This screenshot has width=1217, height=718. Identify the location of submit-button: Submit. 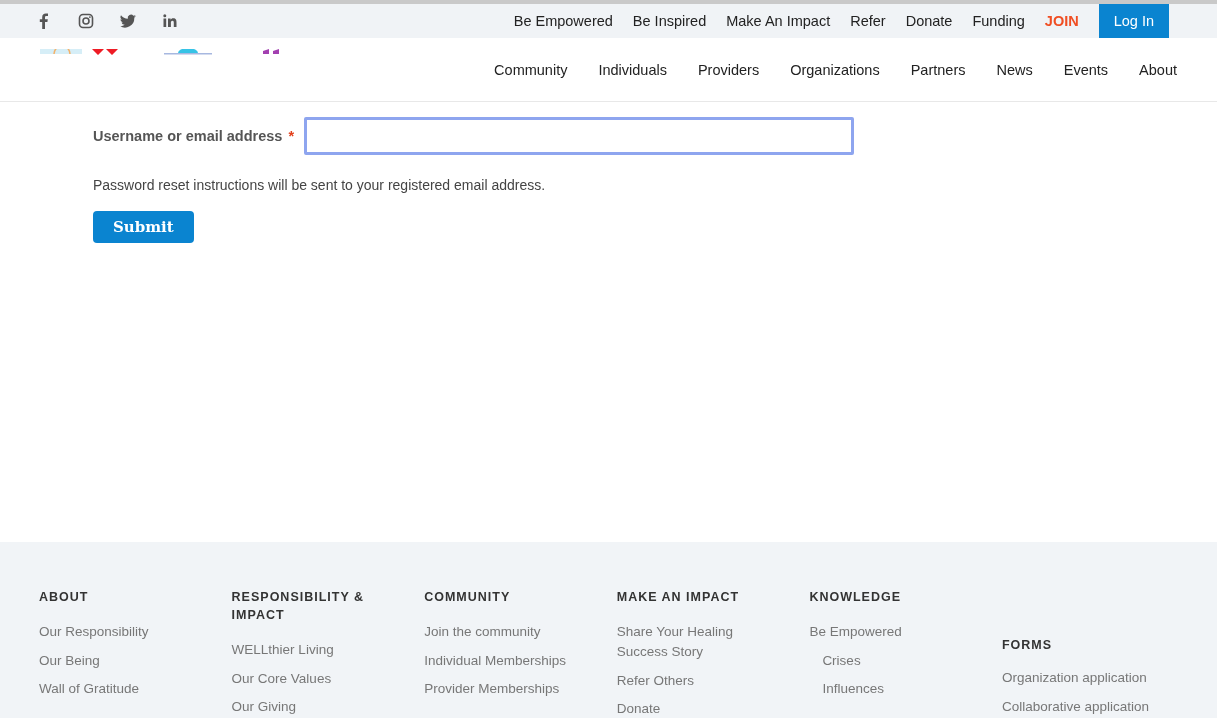
(143, 227).